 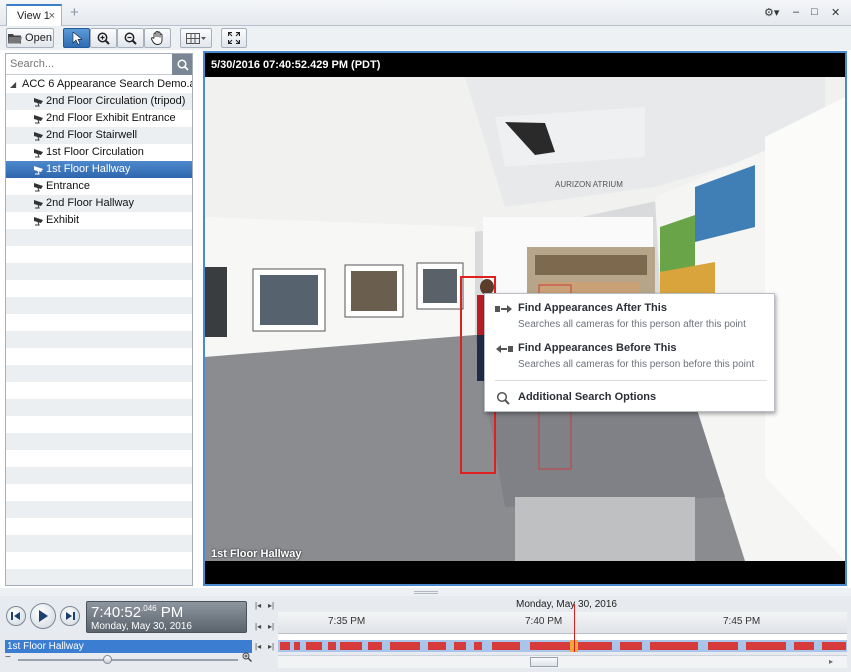 What do you see at coordinates (771, 12) in the screenshot?
I see `settings-icon: ⚙▾` at bounding box center [771, 12].